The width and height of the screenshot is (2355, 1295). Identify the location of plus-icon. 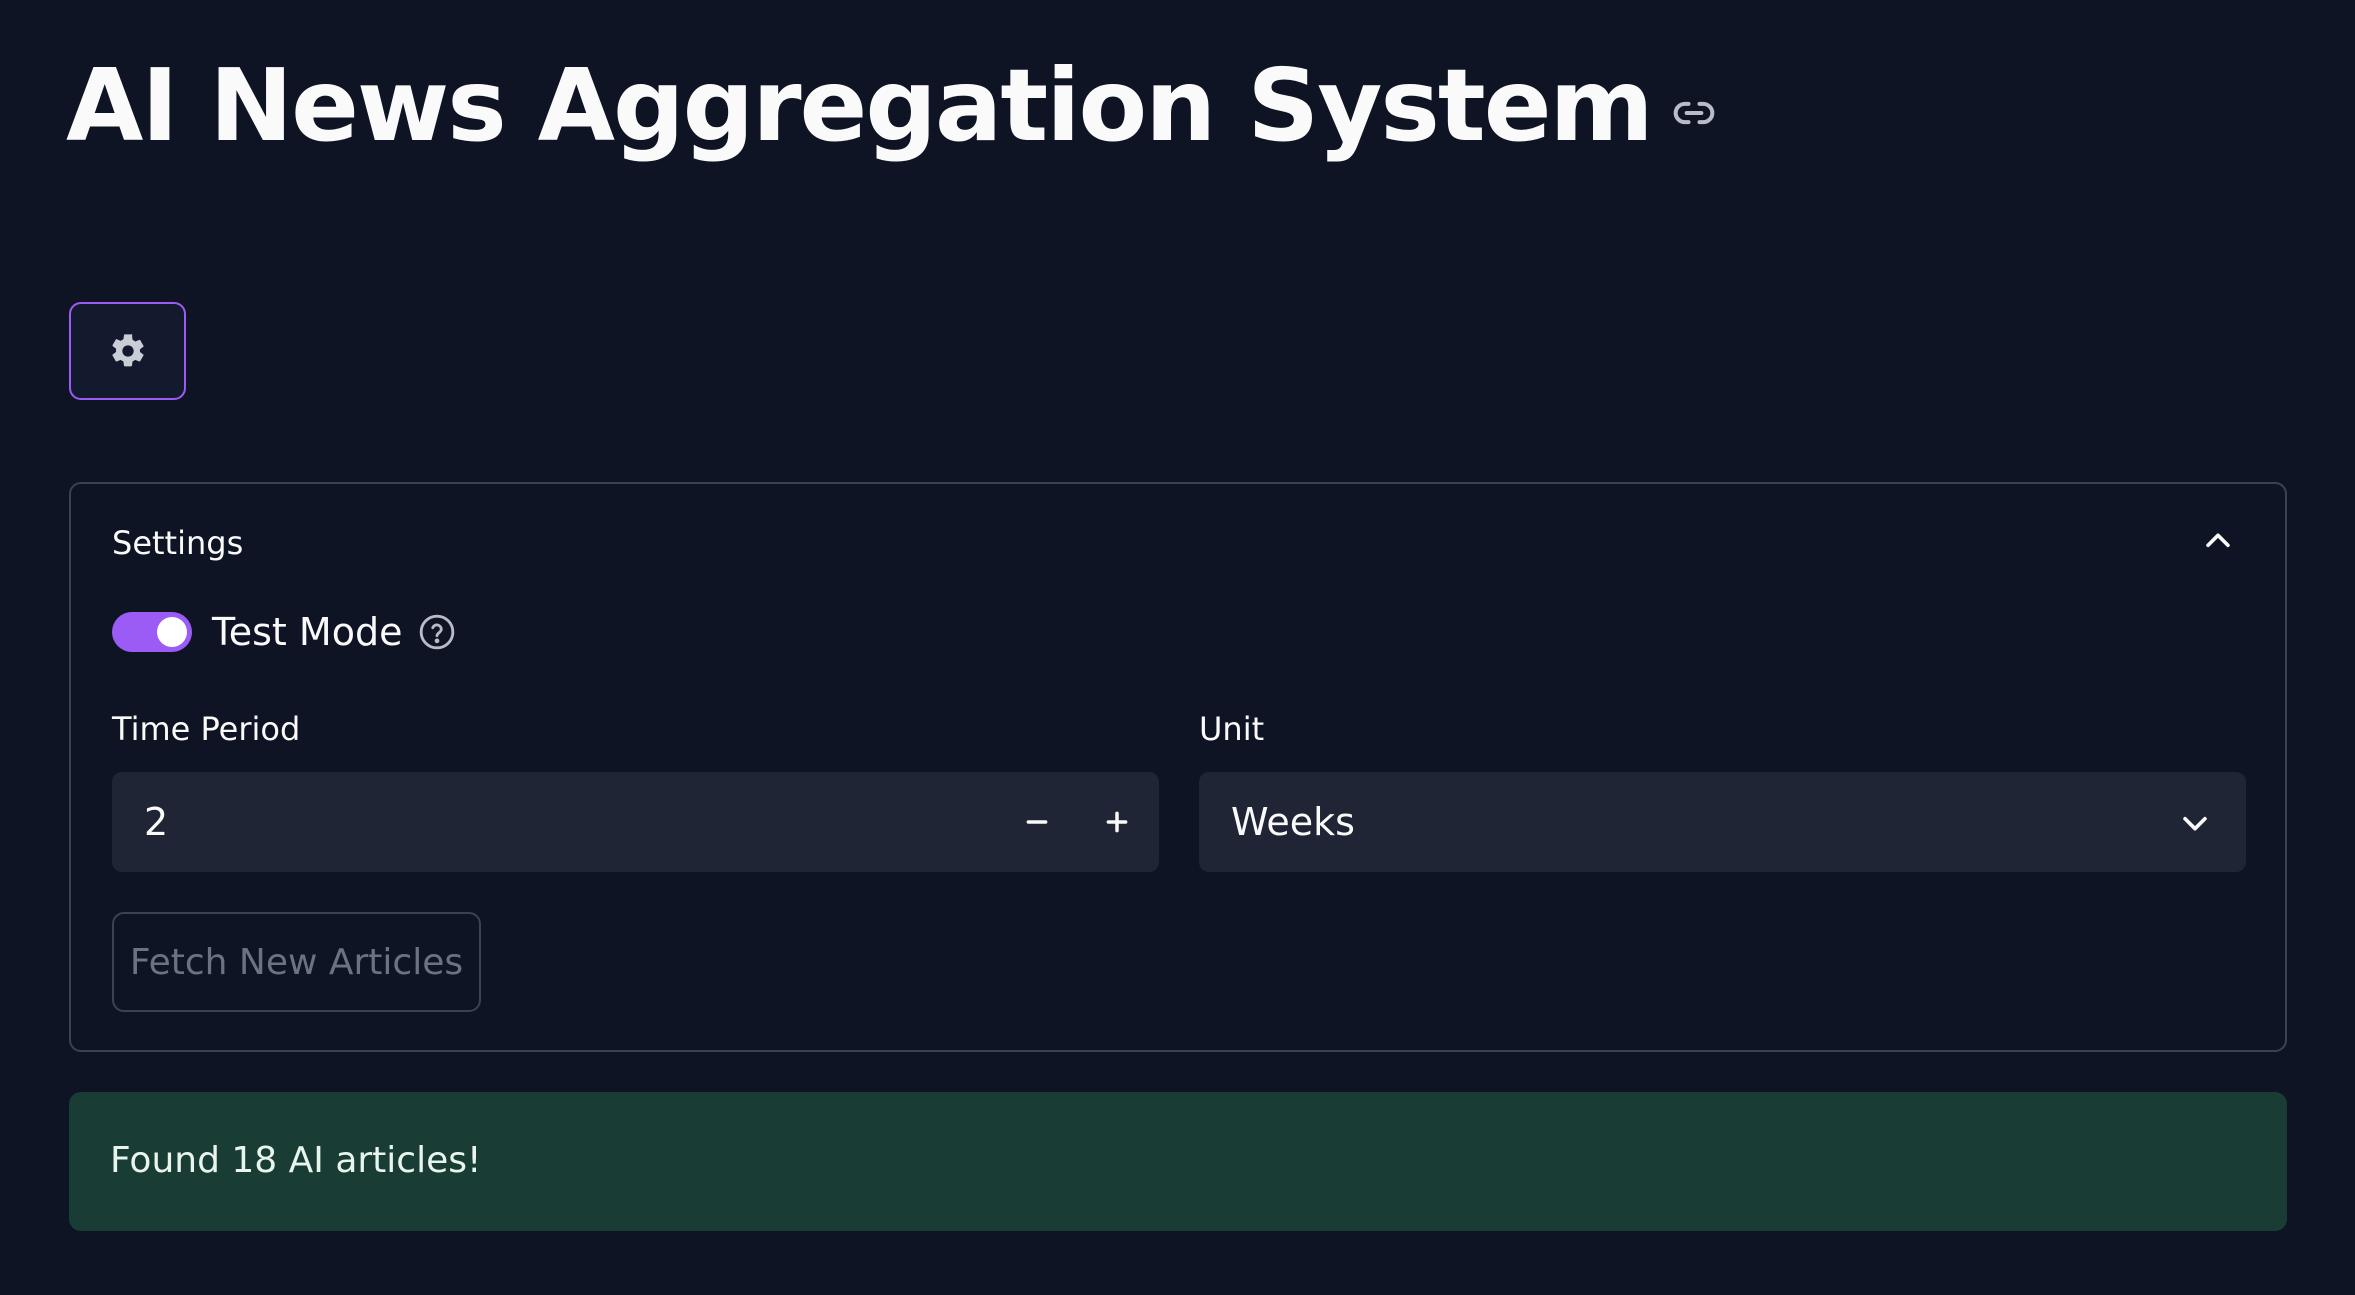
(1117, 822).